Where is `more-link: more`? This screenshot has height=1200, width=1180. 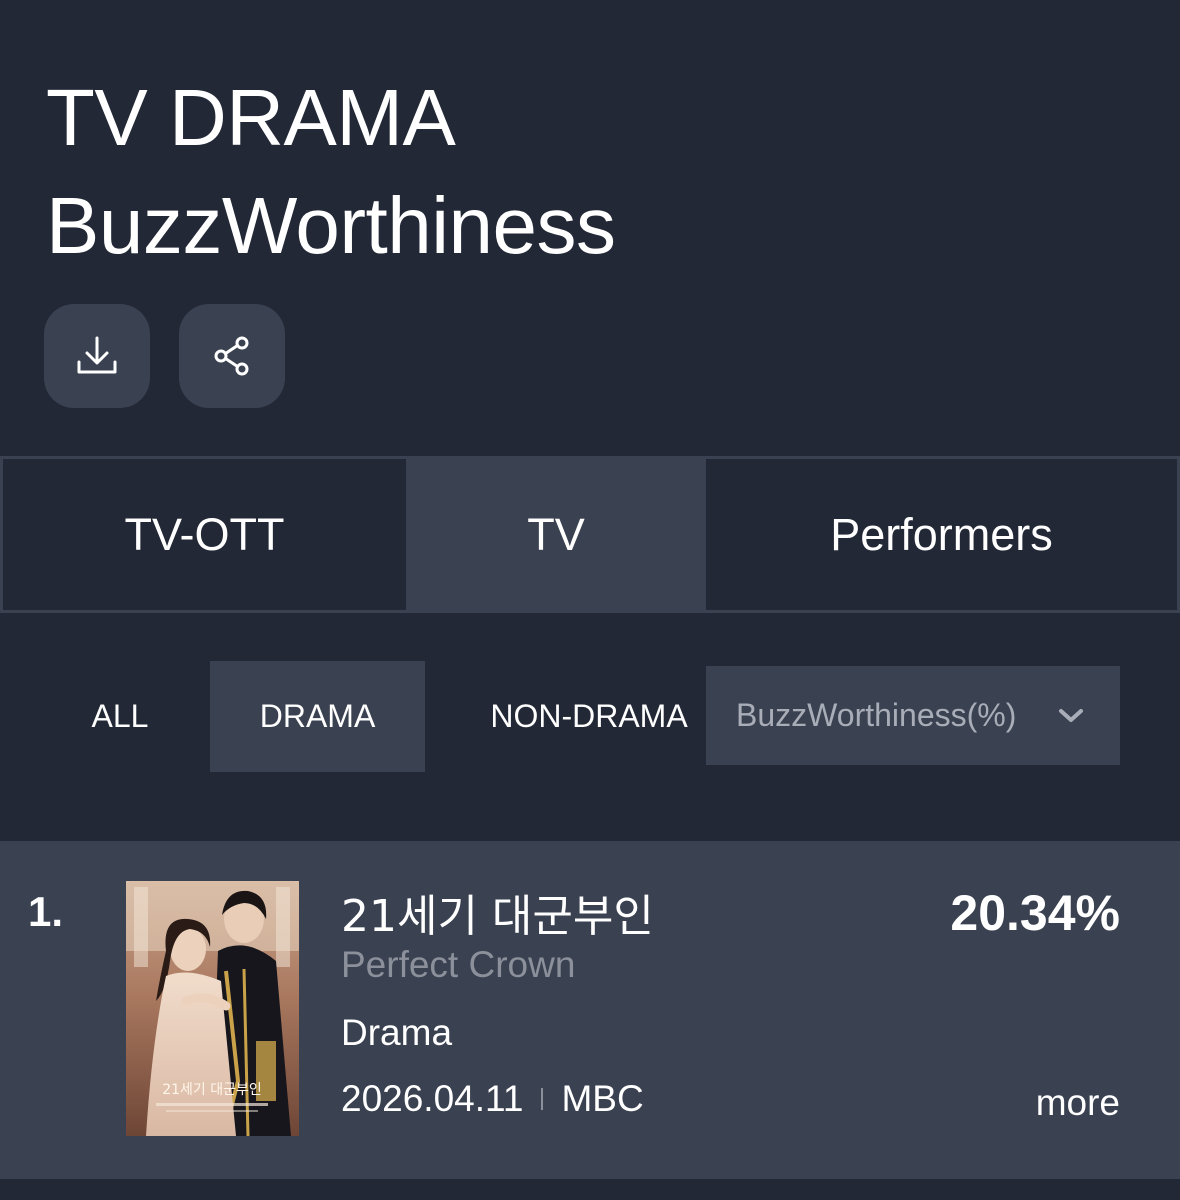
more-link: more is located at coordinates (1078, 1103).